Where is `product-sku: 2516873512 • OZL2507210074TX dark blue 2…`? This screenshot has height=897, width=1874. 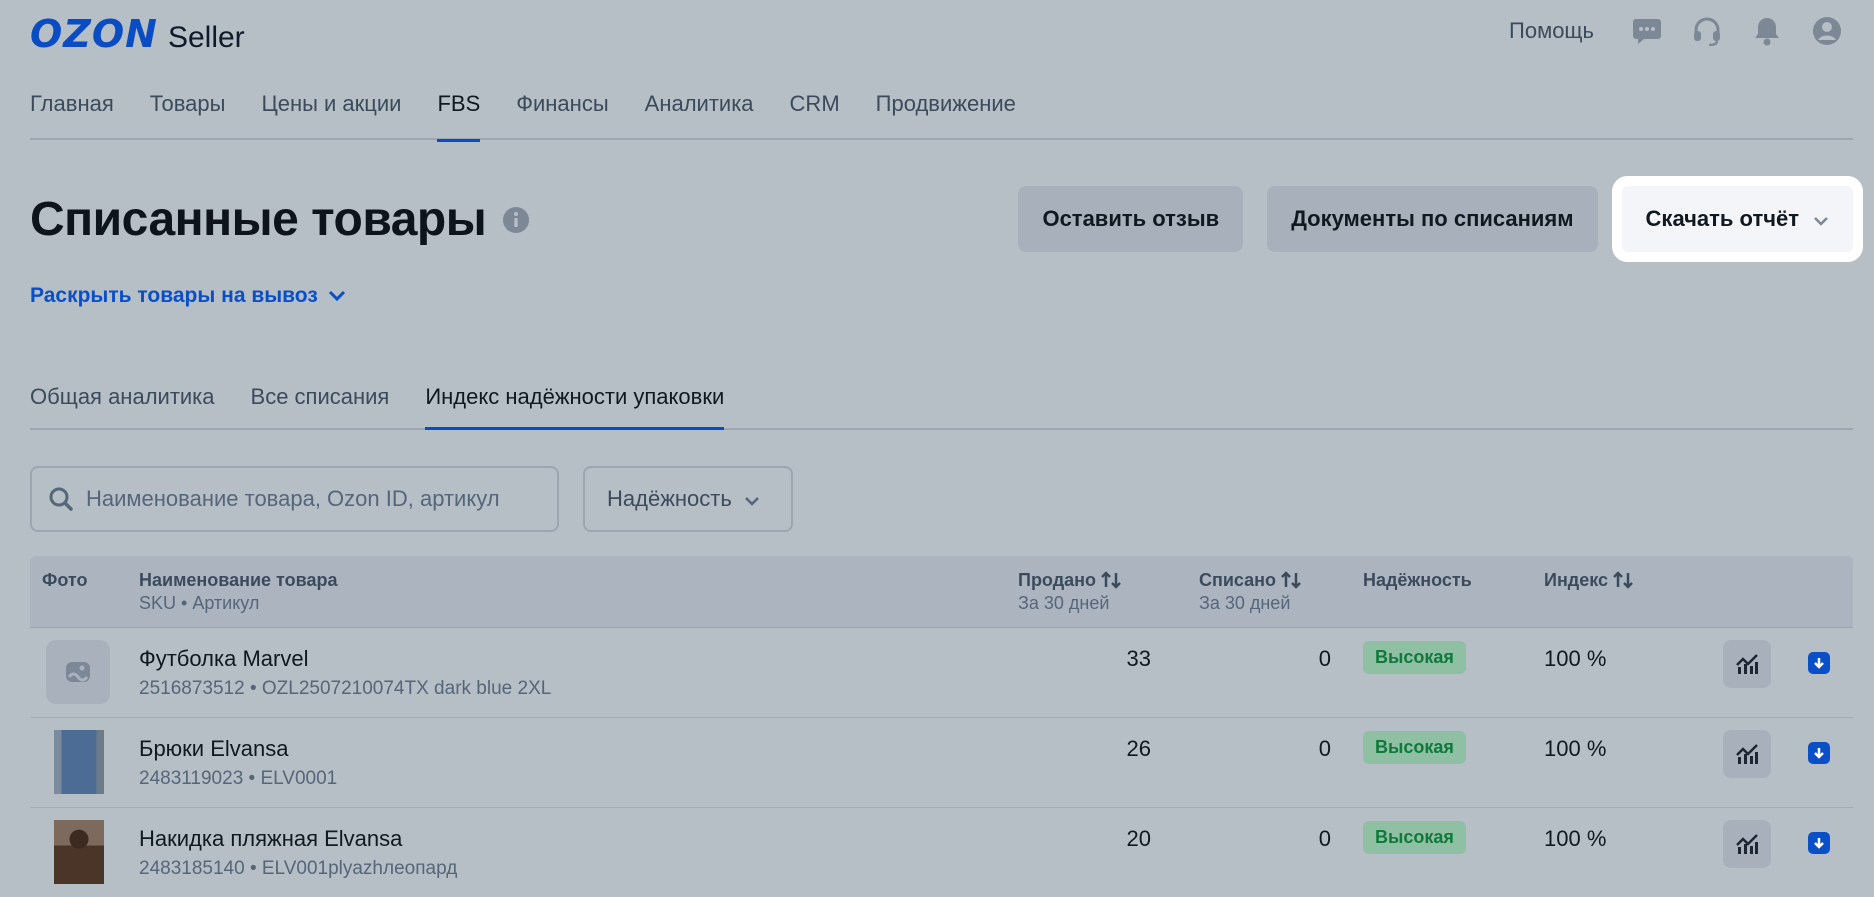 product-sku: 2516873512 • OZL2507210074TX dark blue 2… is located at coordinates (345, 688).